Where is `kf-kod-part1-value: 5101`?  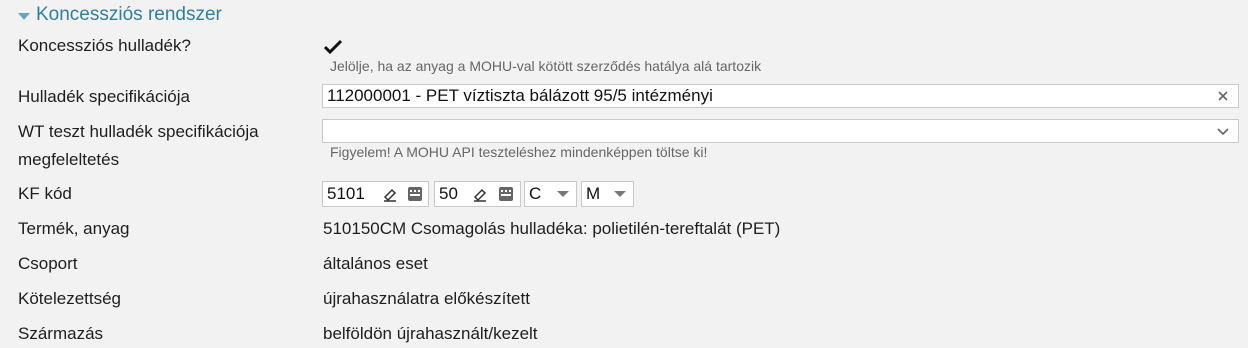
kf-kod-part1-value: 5101 is located at coordinates (346, 193).